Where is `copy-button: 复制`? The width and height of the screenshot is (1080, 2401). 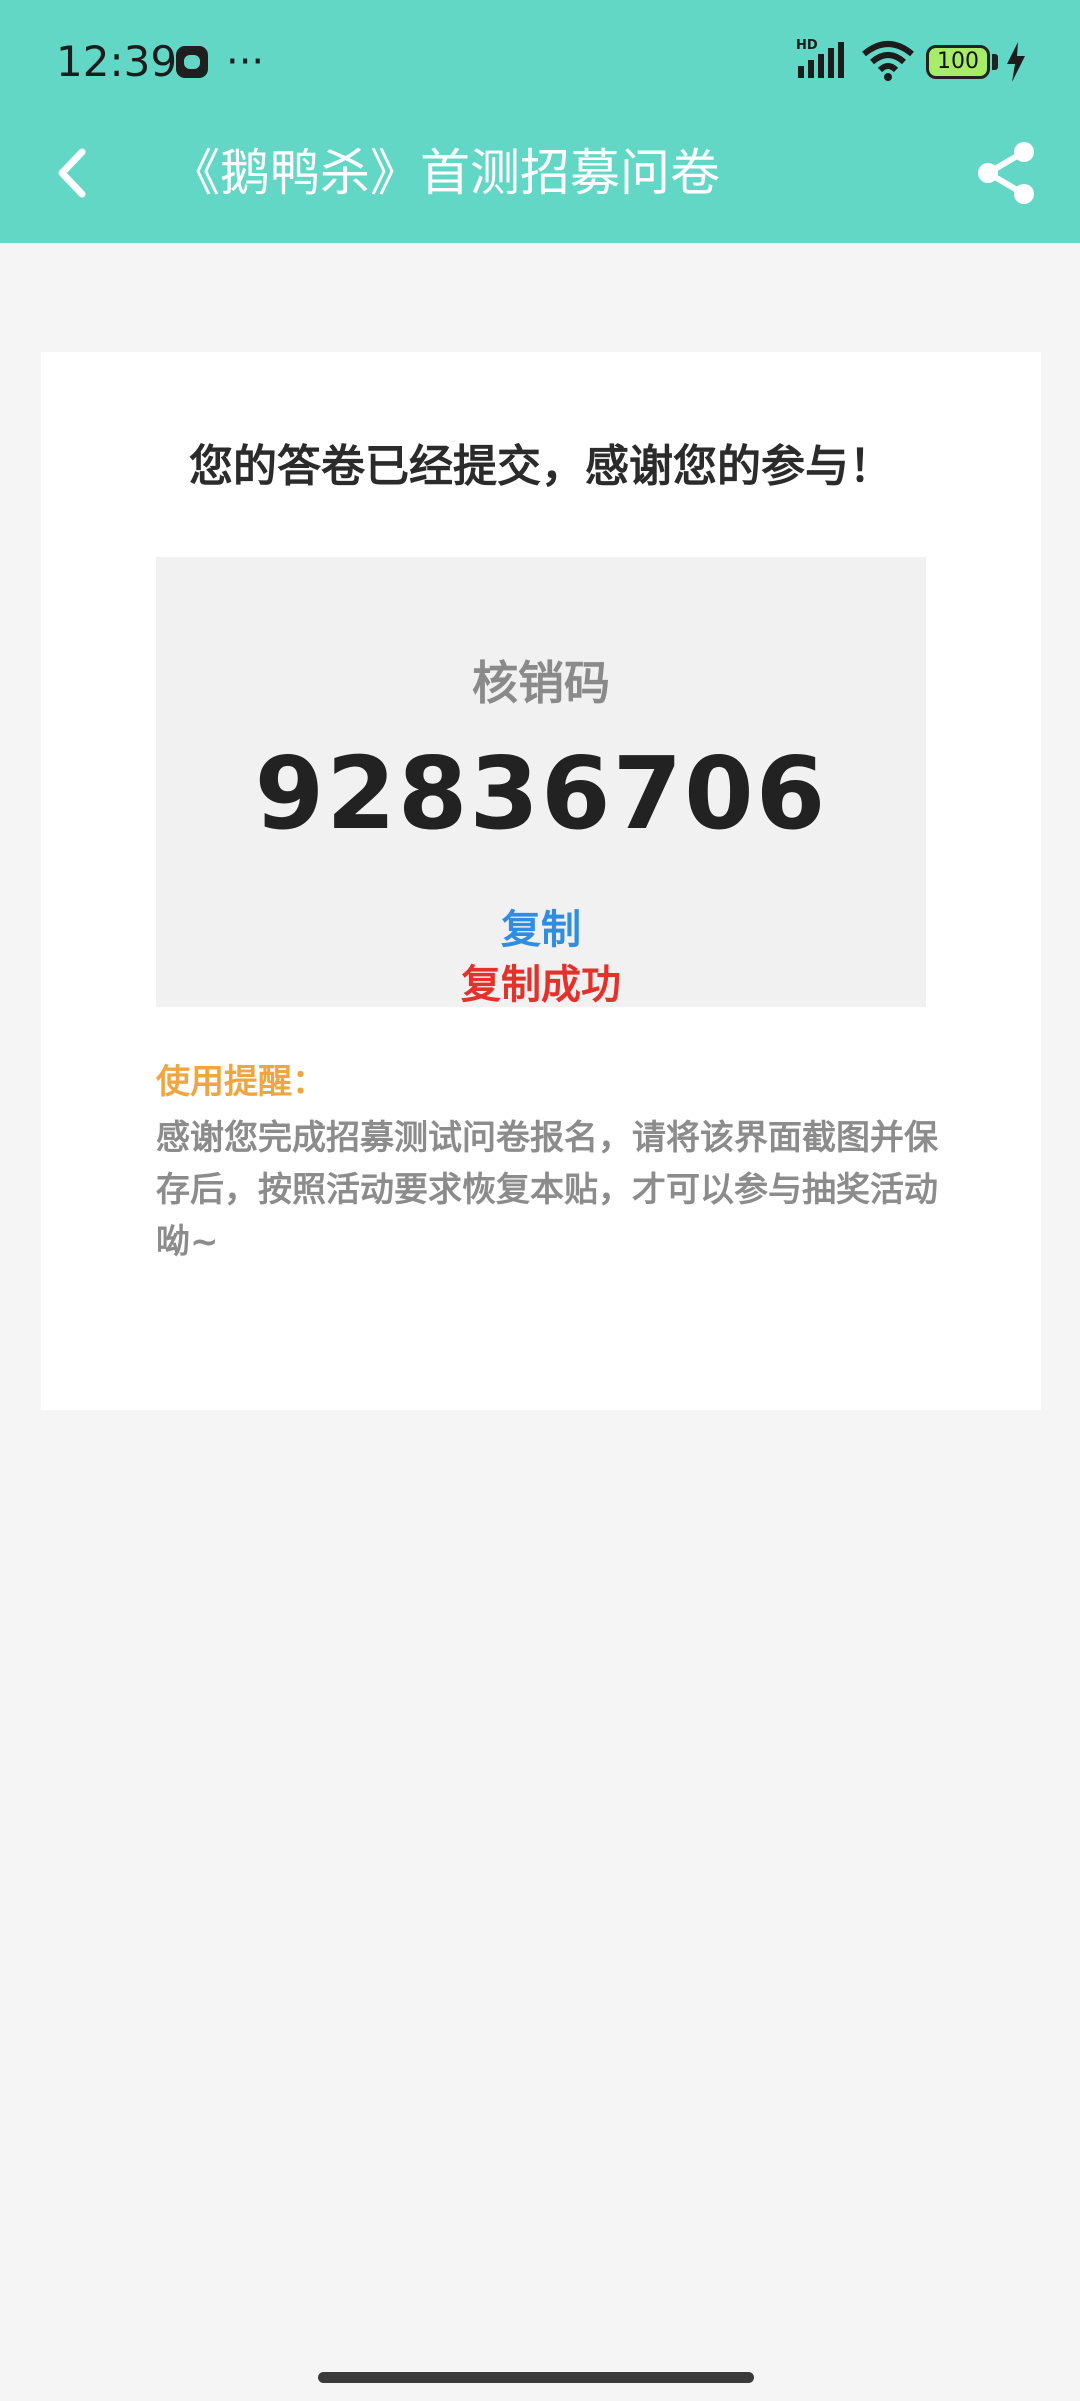 copy-button: 复制 is located at coordinates (541, 926).